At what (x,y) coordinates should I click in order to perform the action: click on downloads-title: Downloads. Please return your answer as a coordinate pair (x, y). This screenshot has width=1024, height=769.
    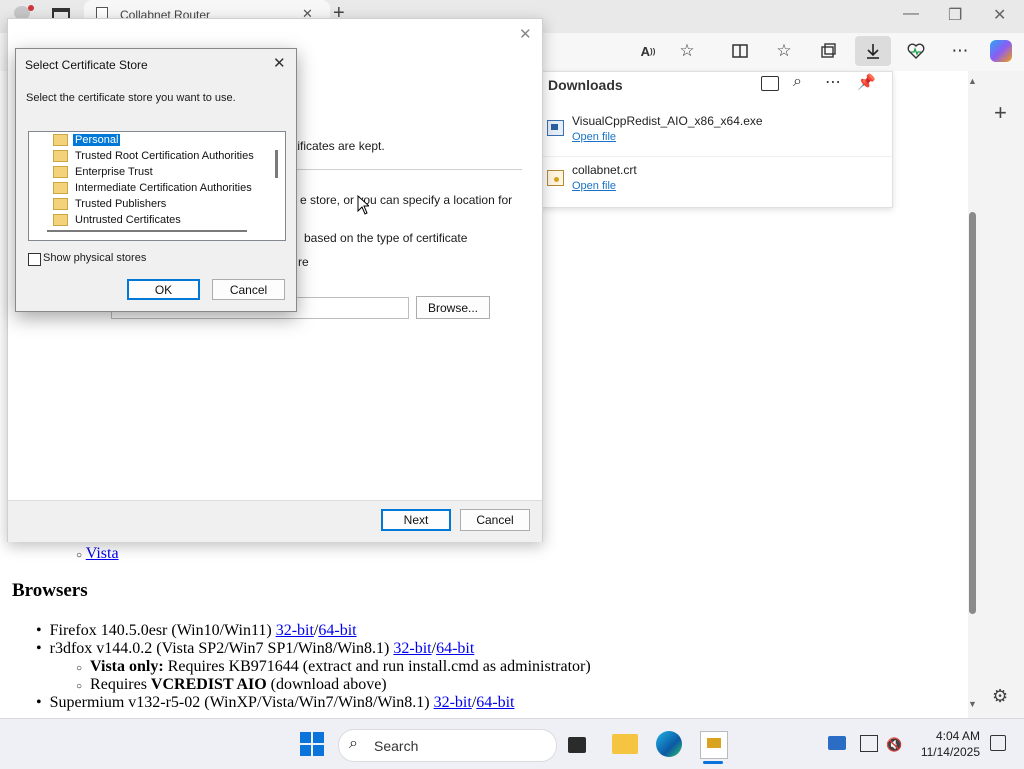
    Looking at the image, I should click on (585, 85).